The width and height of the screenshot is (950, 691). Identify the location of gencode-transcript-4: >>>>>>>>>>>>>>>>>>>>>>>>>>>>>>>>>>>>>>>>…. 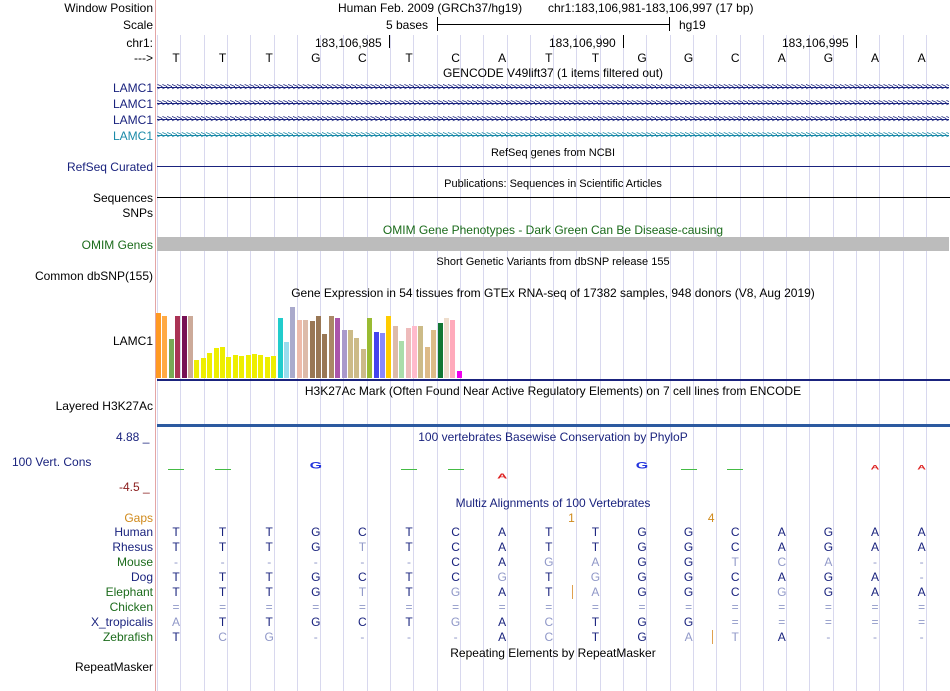
(553, 136).